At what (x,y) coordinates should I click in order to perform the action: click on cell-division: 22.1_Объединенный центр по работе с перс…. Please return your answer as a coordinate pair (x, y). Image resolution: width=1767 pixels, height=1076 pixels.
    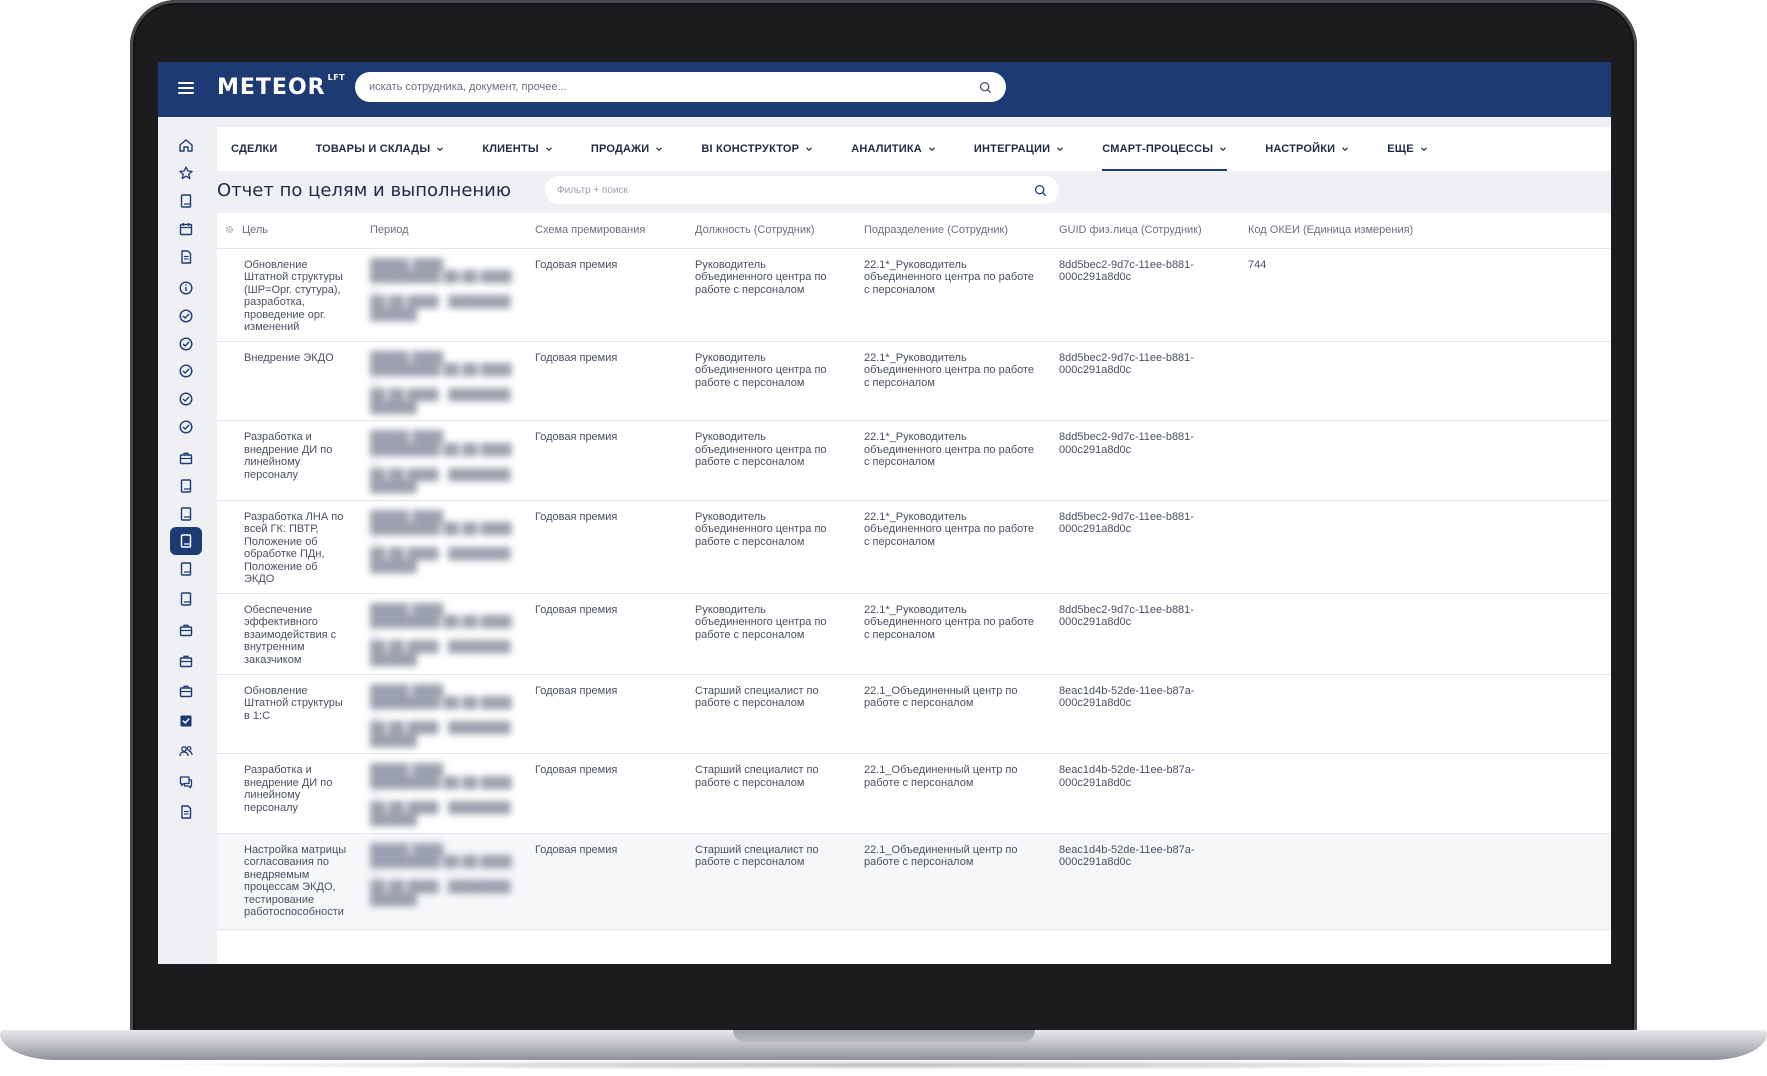
    Looking at the image, I should click on (951, 793).